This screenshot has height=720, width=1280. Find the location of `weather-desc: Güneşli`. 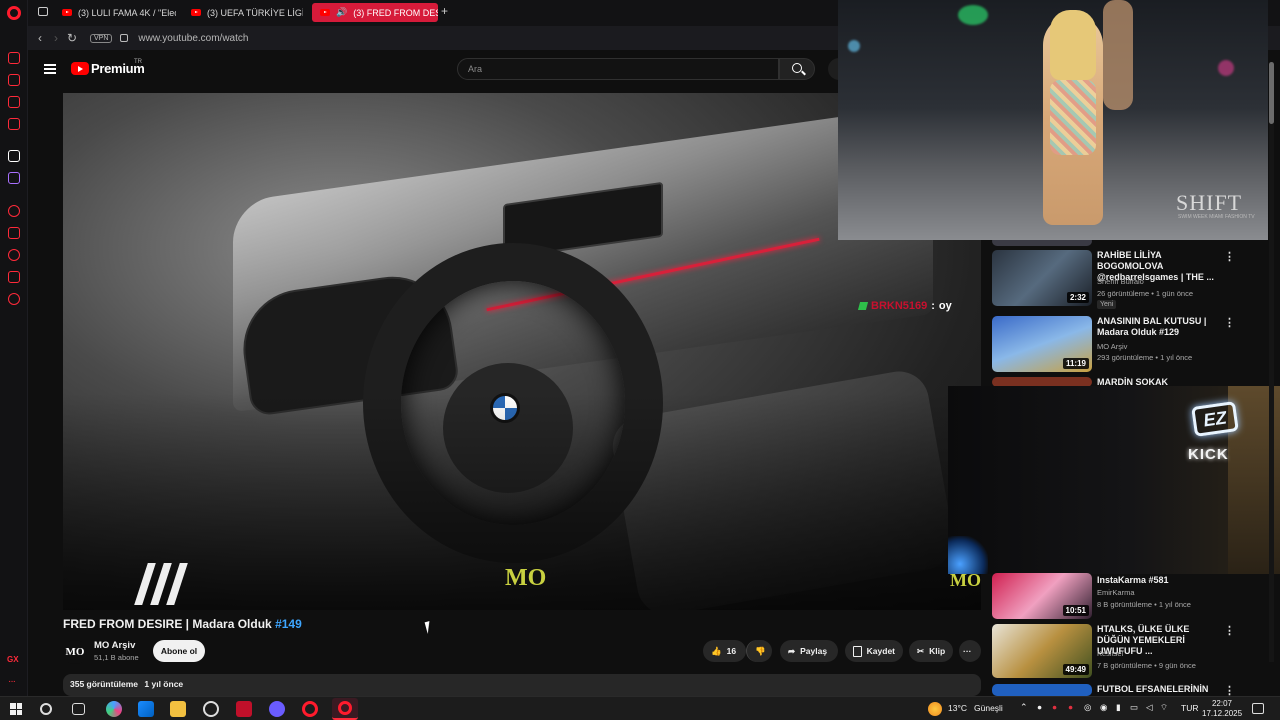

weather-desc: Güneşli is located at coordinates (988, 708).